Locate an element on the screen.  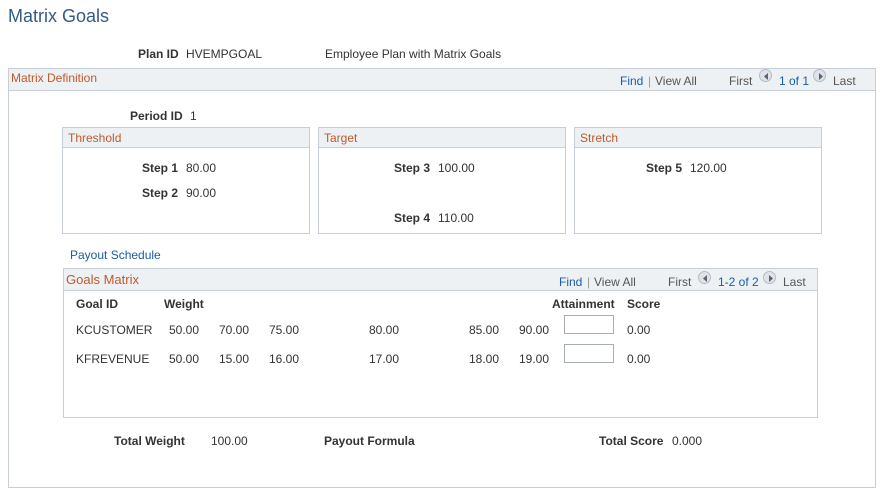
row-2-score: 0.00 is located at coordinates (639, 359).